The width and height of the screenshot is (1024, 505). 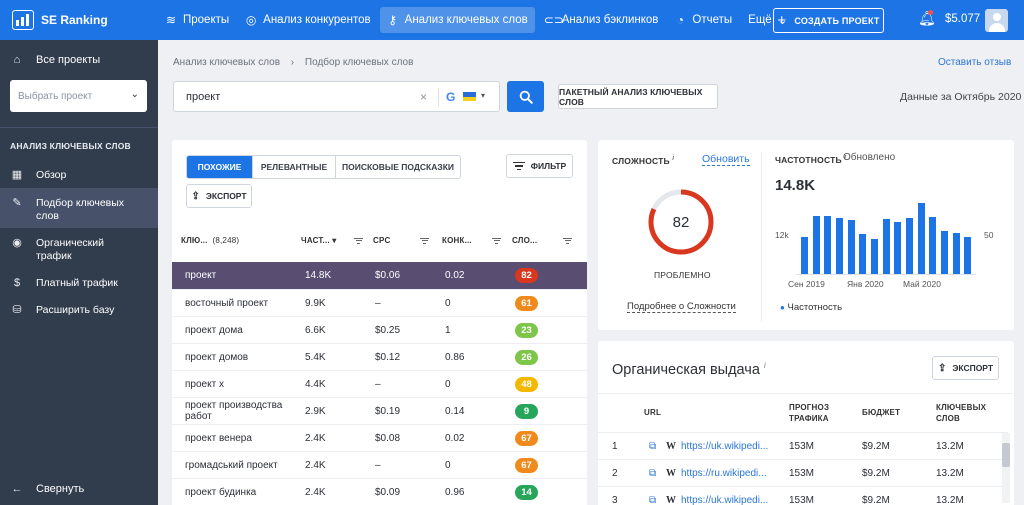 What do you see at coordinates (171, 20) in the screenshot?
I see `layers-icon: ≋` at bounding box center [171, 20].